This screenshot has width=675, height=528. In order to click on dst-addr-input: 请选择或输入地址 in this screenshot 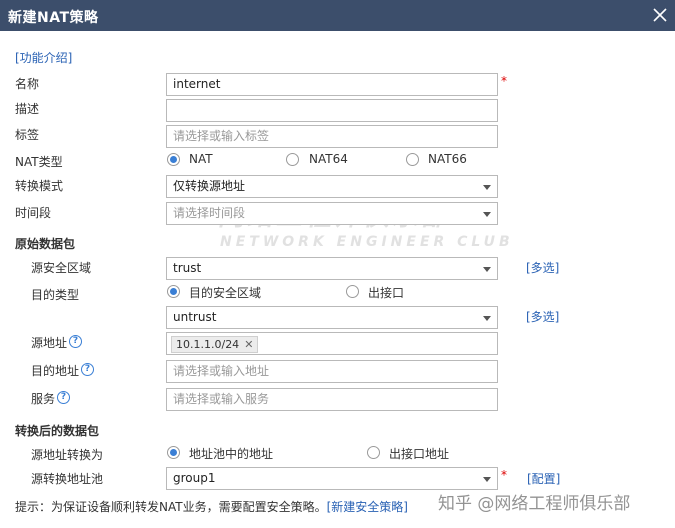, I will do `click(332, 371)`.